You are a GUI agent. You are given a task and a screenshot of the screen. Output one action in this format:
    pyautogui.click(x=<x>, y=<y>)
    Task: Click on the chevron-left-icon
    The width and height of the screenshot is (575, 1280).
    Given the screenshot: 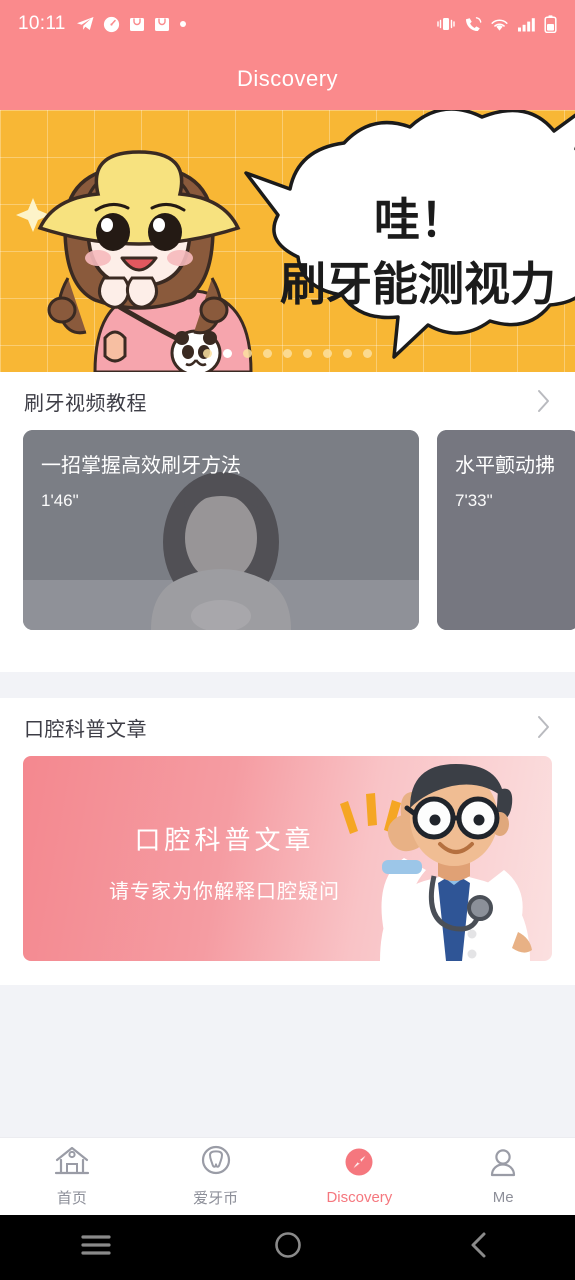 What is the action you would take?
    pyautogui.click(x=479, y=1247)
    